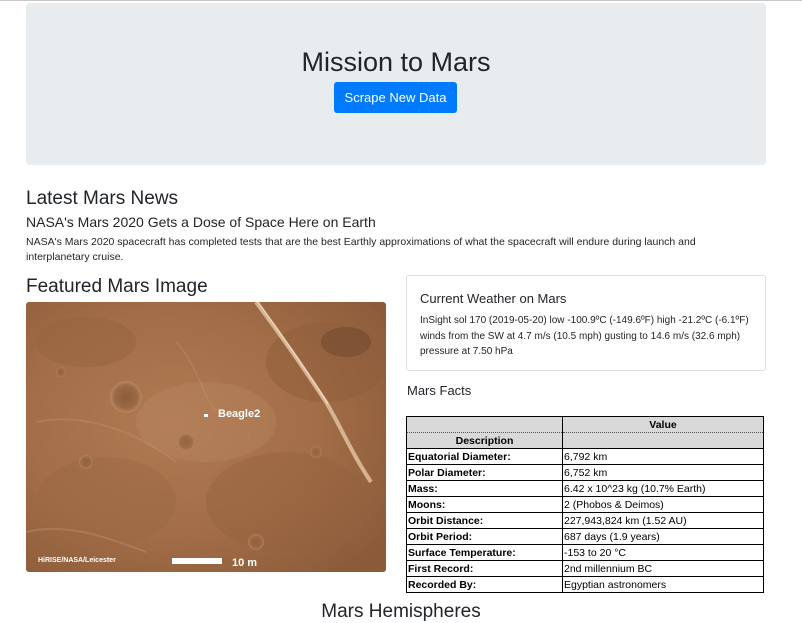 The image size is (802, 623). What do you see at coordinates (117, 286) in the screenshot?
I see `featured-image-heading: Featured Mars Image` at bounding box center [117, 286].